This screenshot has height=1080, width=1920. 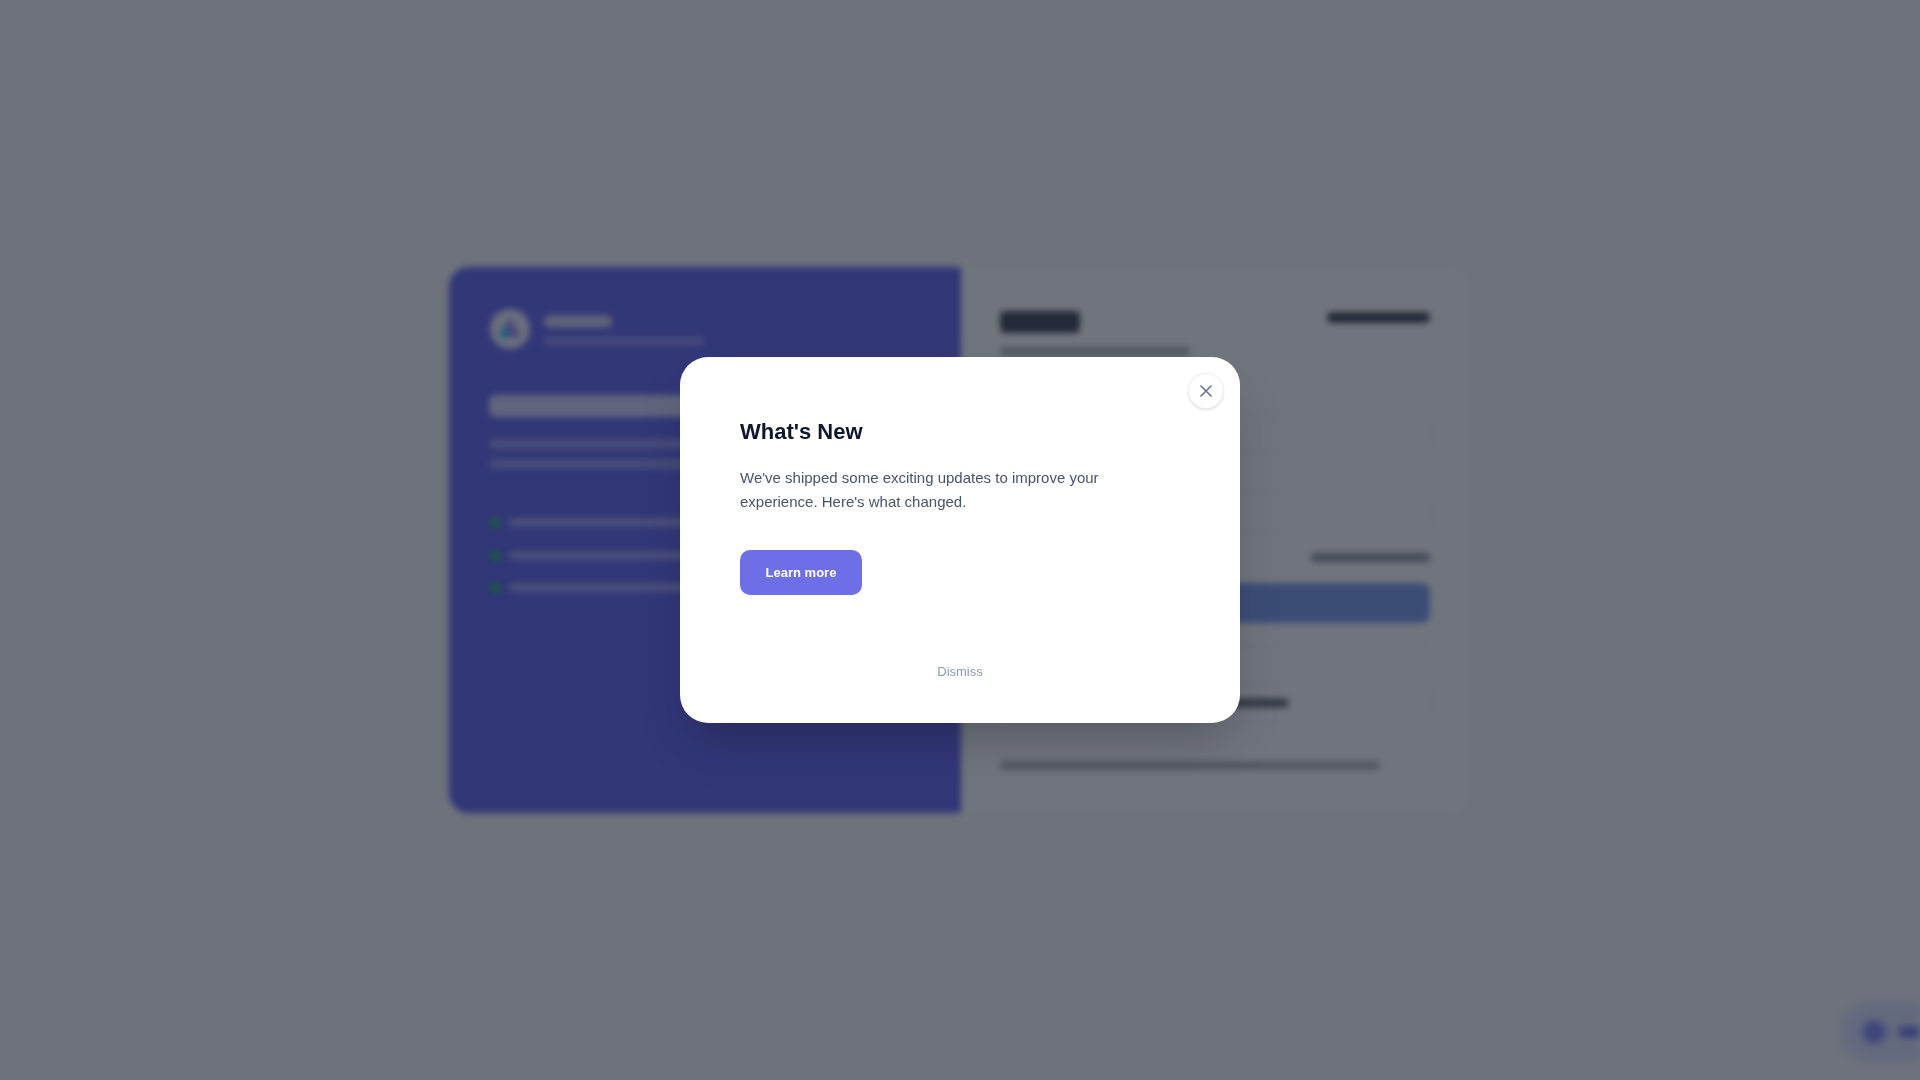 I want to click on close-button, so click(x=1206, y=391).